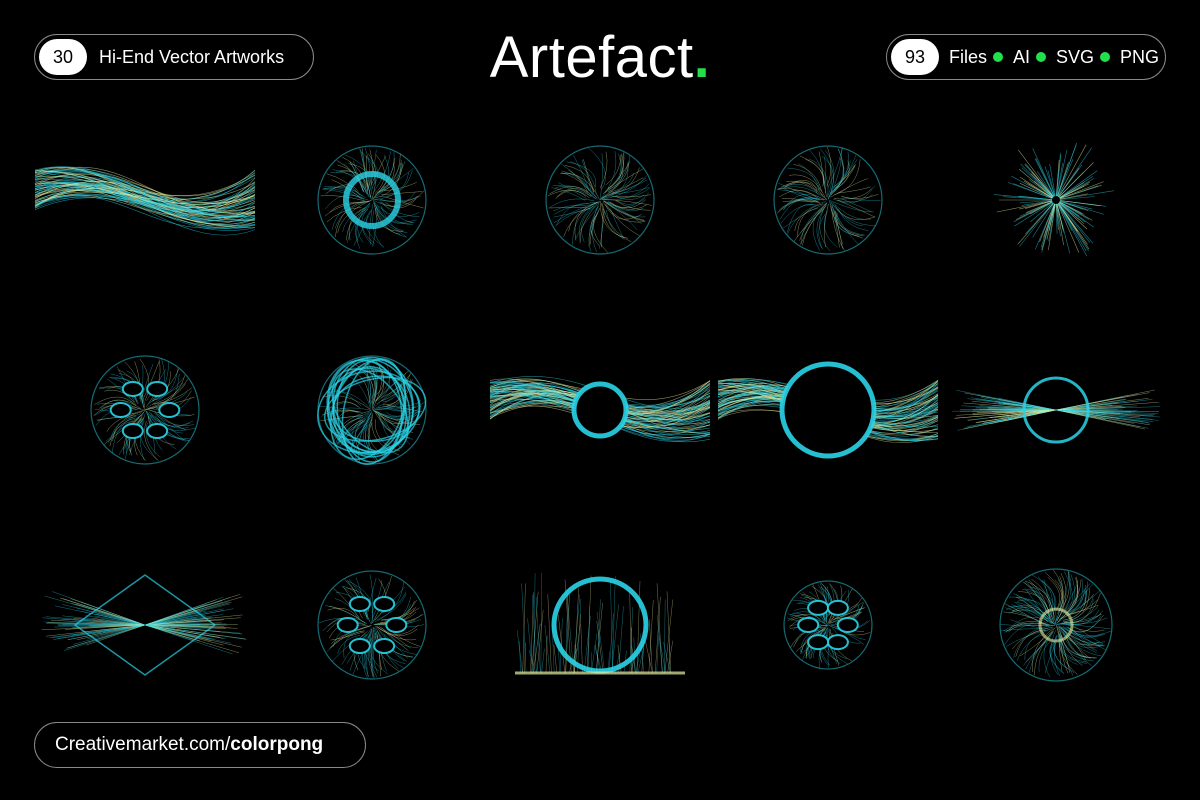 The height and width of the screenshot is (800, 1200). I want to click on wave-splash-artwork, so click(145, 201).